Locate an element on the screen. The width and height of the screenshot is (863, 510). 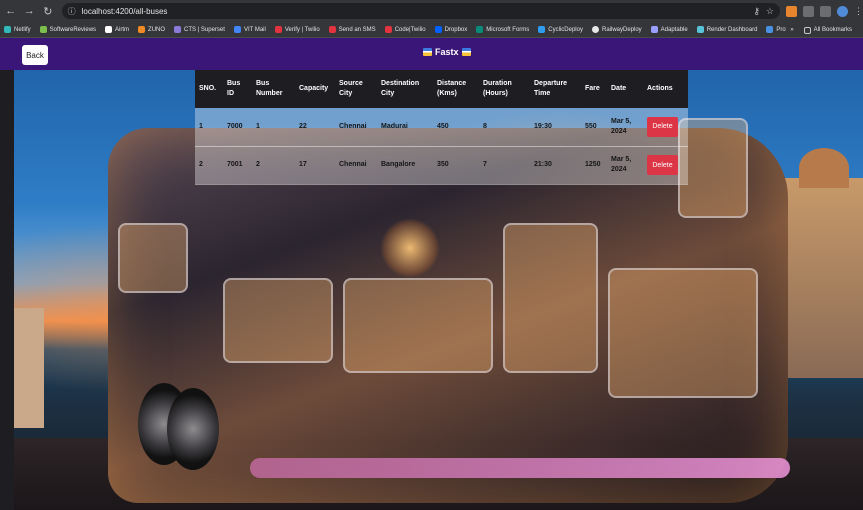
profile-avatar-icon is located at coordinates (842, 11).